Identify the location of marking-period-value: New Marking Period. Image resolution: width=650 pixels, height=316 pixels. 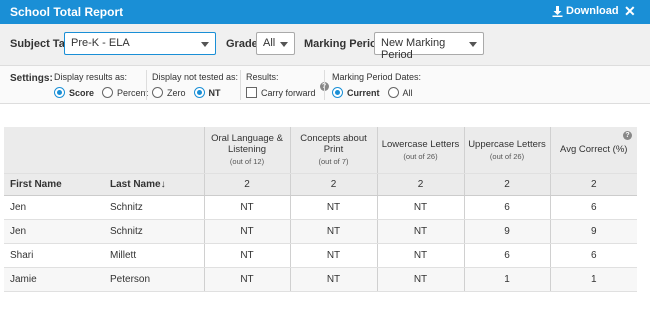
(413, 49).